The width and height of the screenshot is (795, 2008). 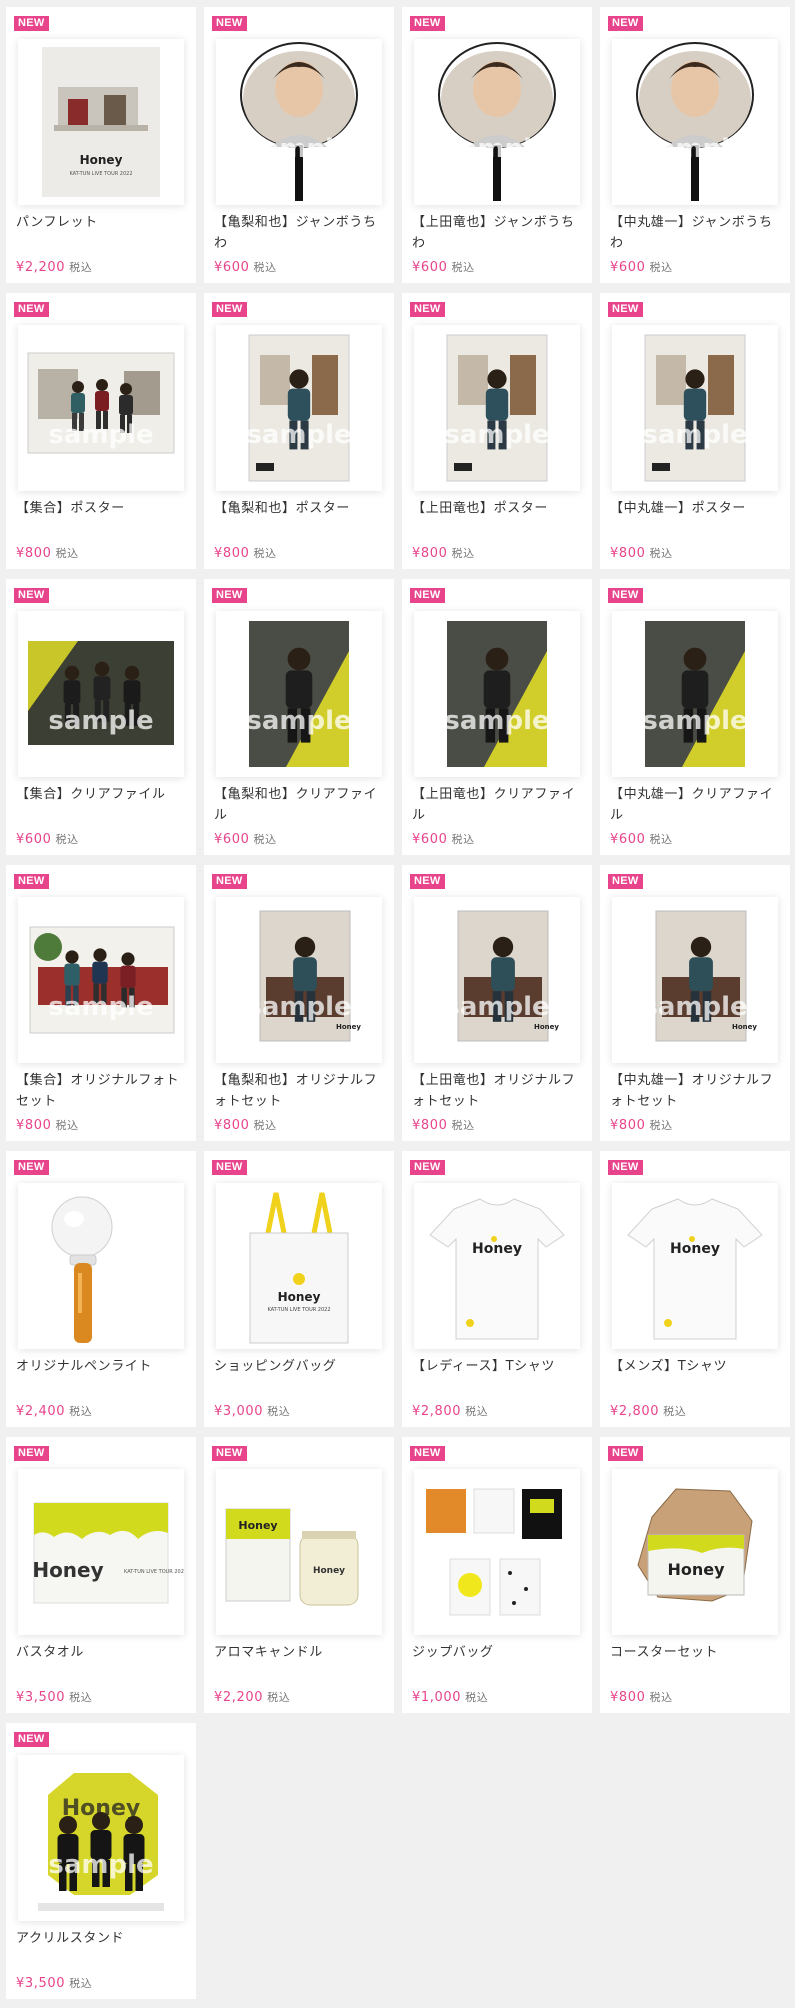 I want to click on product-name: 【集合】クリアファイル, so click(x=104, y=794).